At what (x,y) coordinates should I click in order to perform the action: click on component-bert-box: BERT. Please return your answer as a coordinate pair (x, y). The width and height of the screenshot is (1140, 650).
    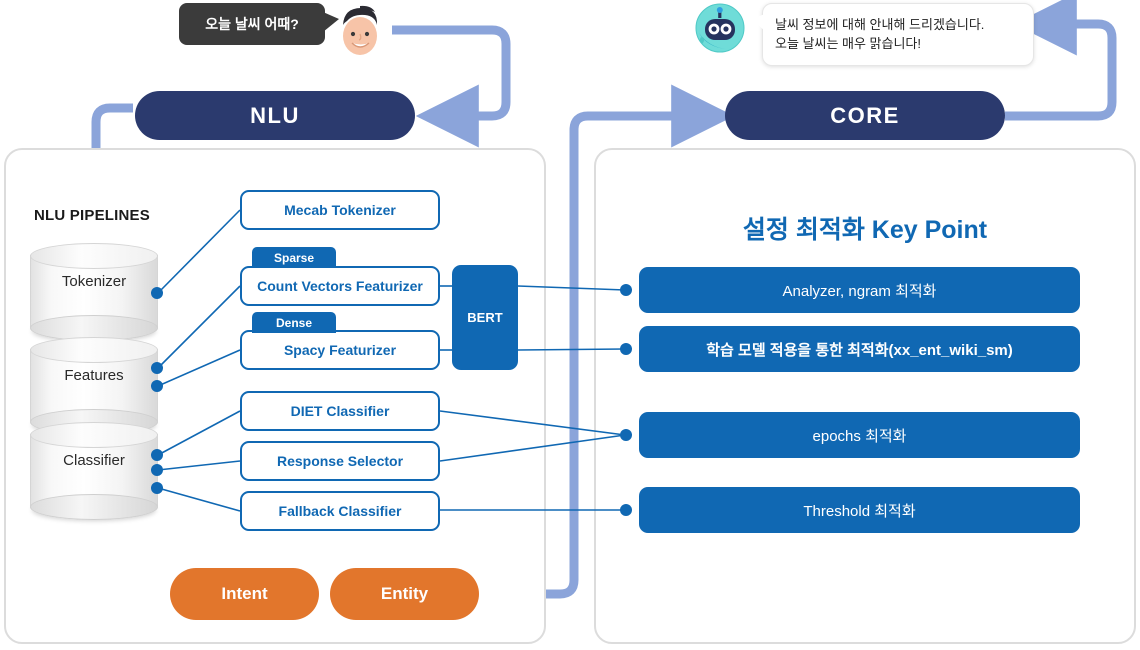
    Looking at the image, I should click on (485, 317).